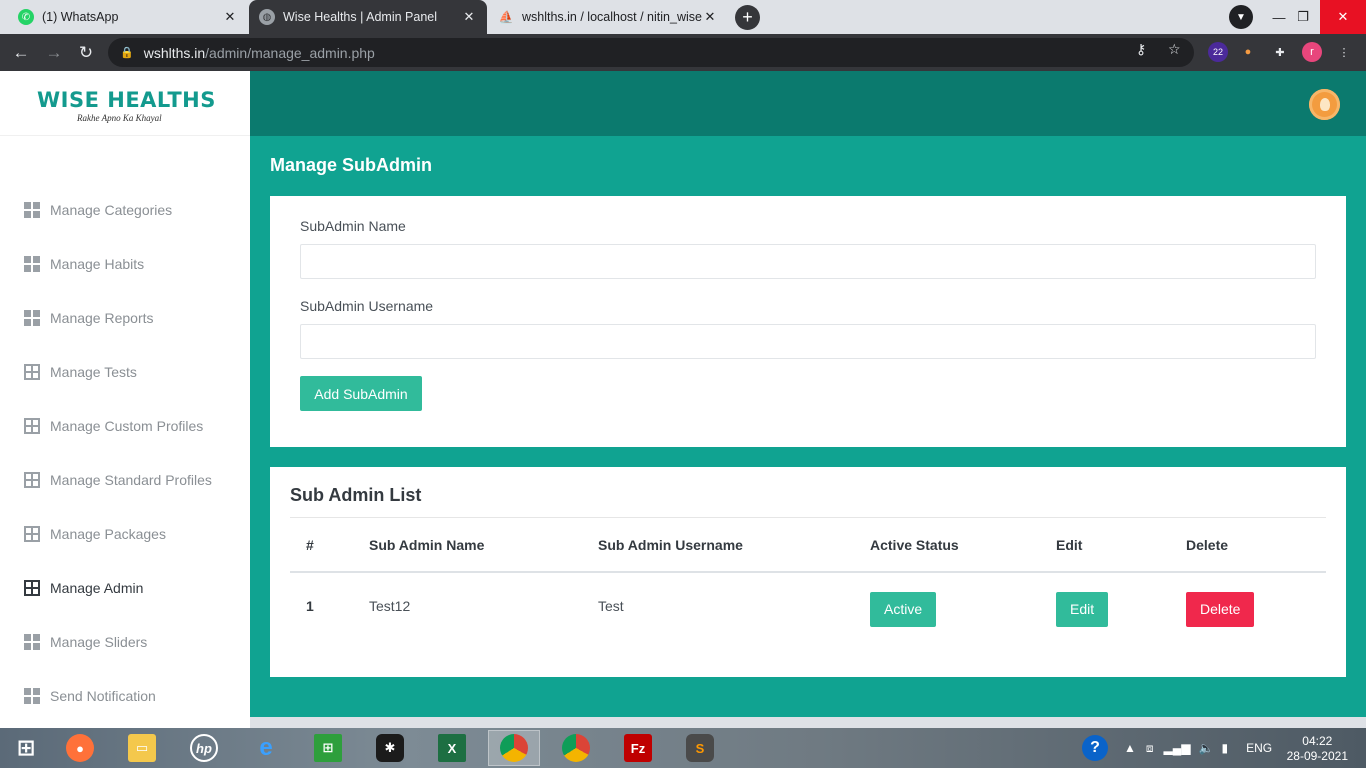 This screenshot has height=768, width=1366. I want to click on avatar-initial: r, so click(1312, 52).